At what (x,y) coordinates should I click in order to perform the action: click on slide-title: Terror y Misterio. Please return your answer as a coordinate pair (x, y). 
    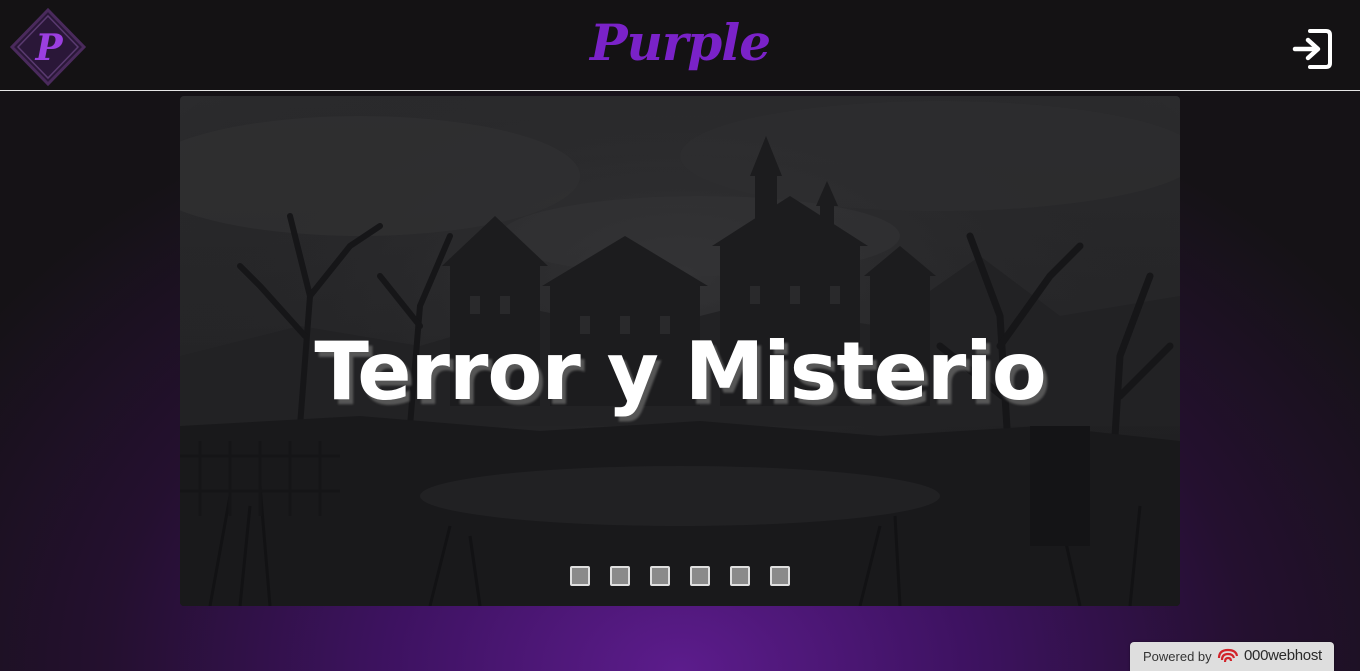
    Looking at the image, I should click on (680, 371).